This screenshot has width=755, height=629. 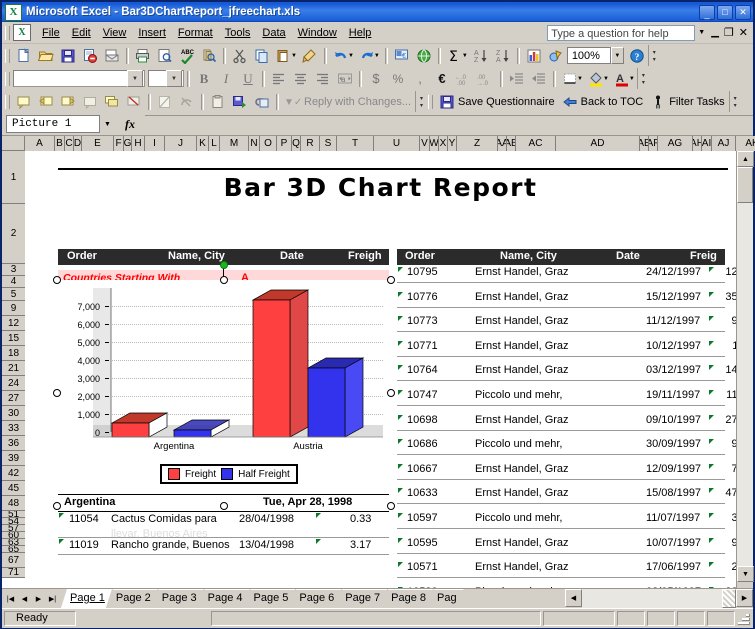 I want to click on decrease-indent-icon, so click(x=517, y=78).